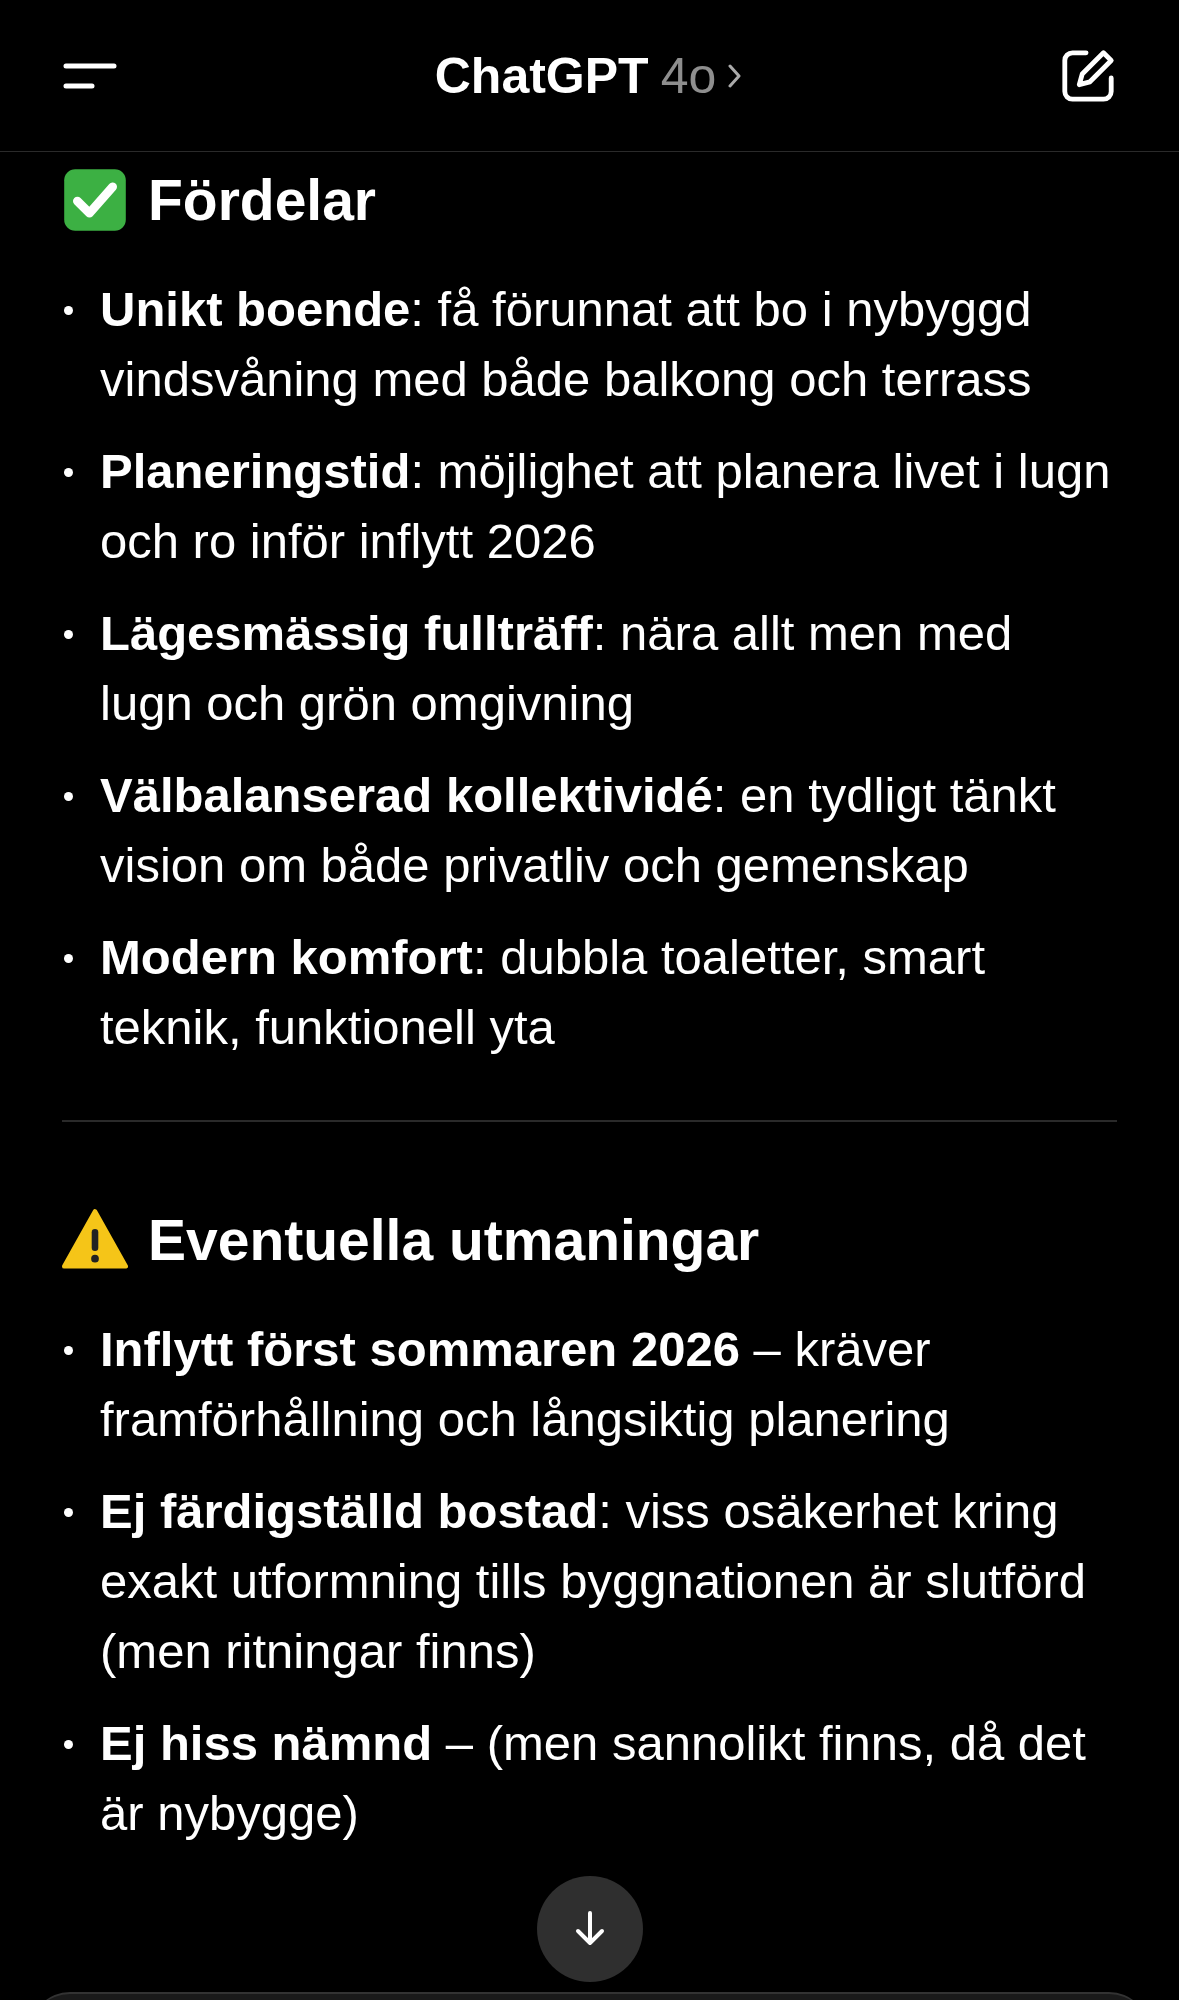 The width and height of the screenshot is (1179, 2000). Describe the element at coordinates (606, 506) in the screenshot. I see `list-item-text: Planeringstid: möjlighet att planera livet i lugn och ro inför inflytt 2026` at that location.